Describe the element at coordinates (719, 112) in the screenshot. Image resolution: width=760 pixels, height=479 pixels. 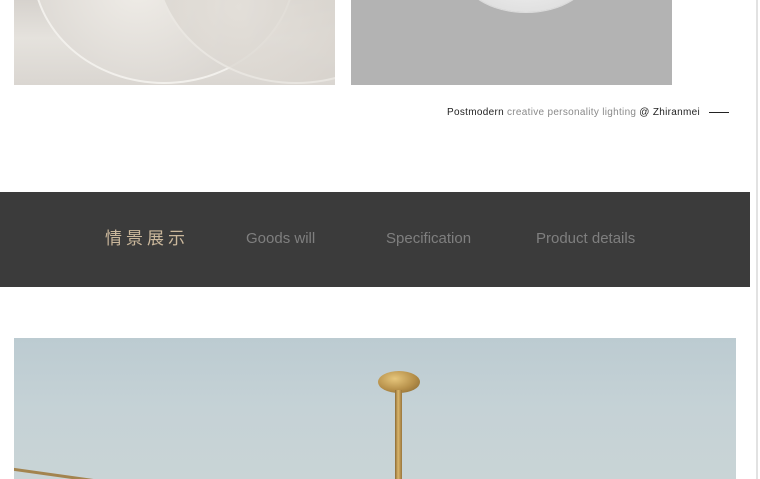
I see `caption-dash-line` at that location.